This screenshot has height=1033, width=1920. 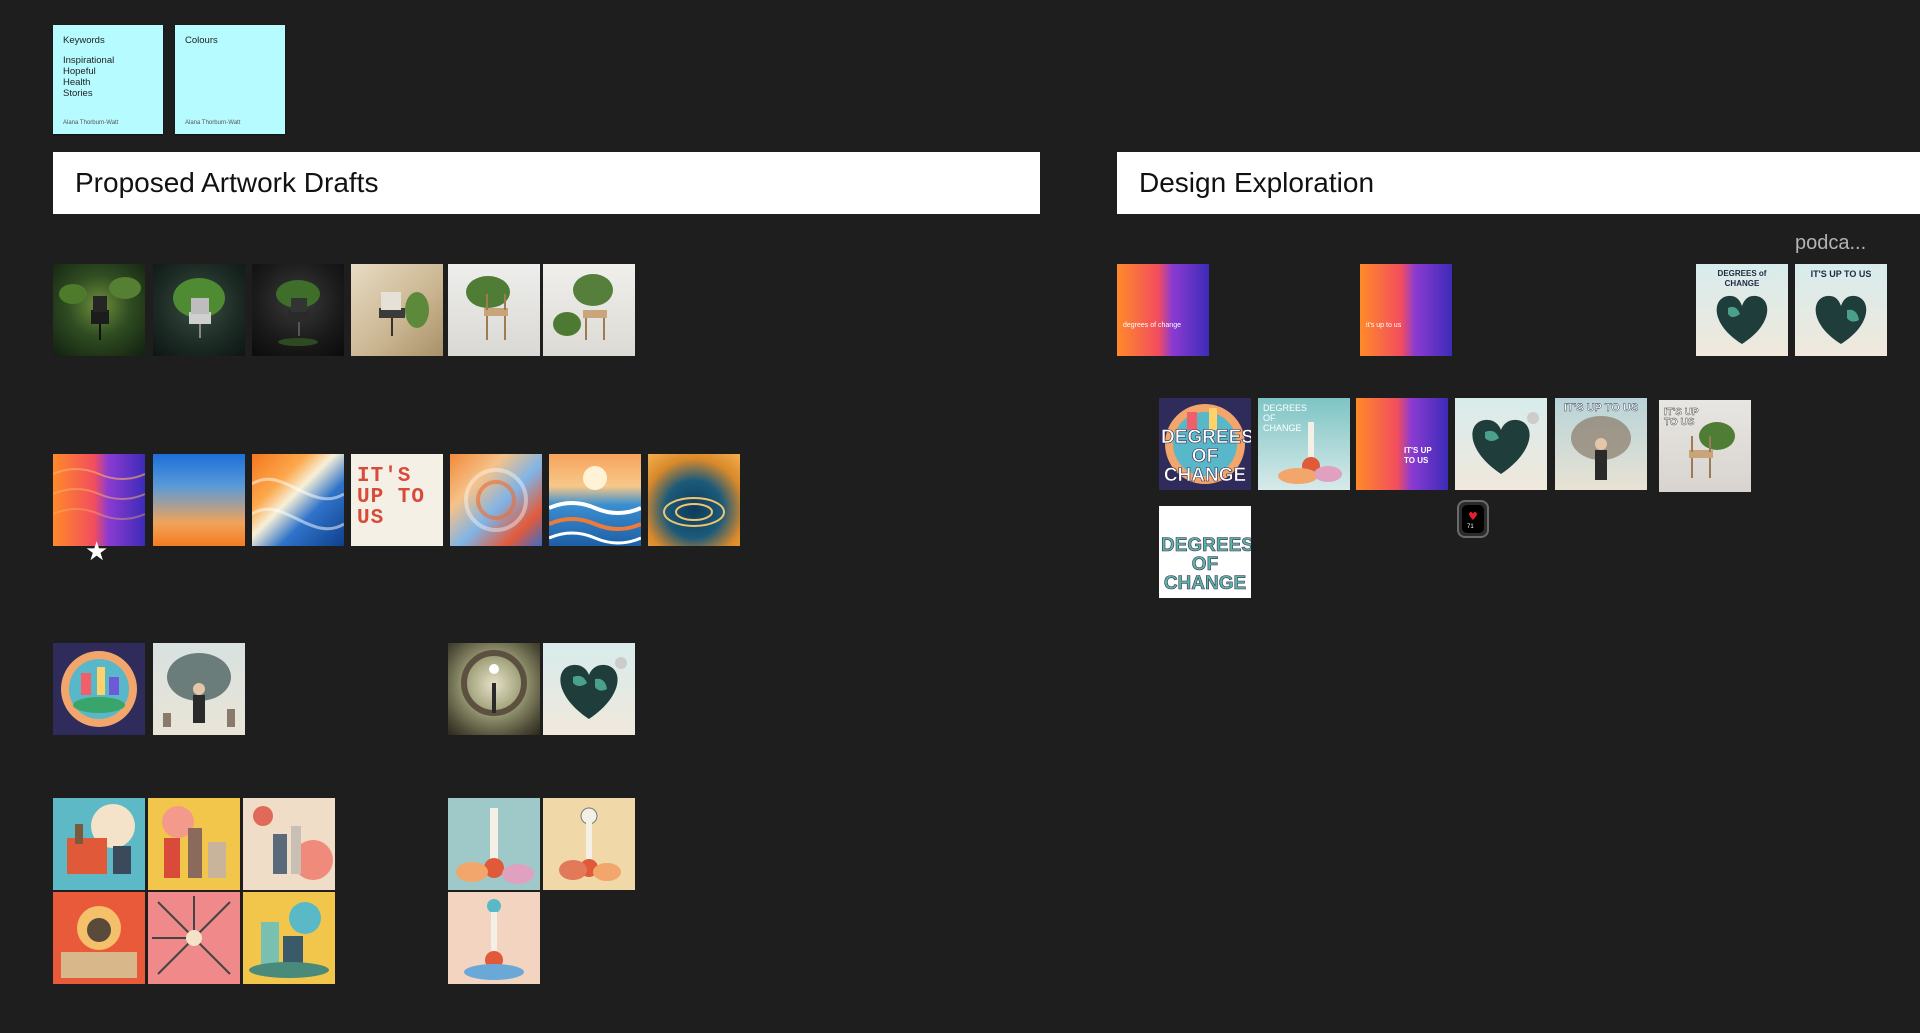 What do you see at coordinates (77, 82) in the screenshot?
I see `sticky-line: Health` at bounding box center [77, 82].